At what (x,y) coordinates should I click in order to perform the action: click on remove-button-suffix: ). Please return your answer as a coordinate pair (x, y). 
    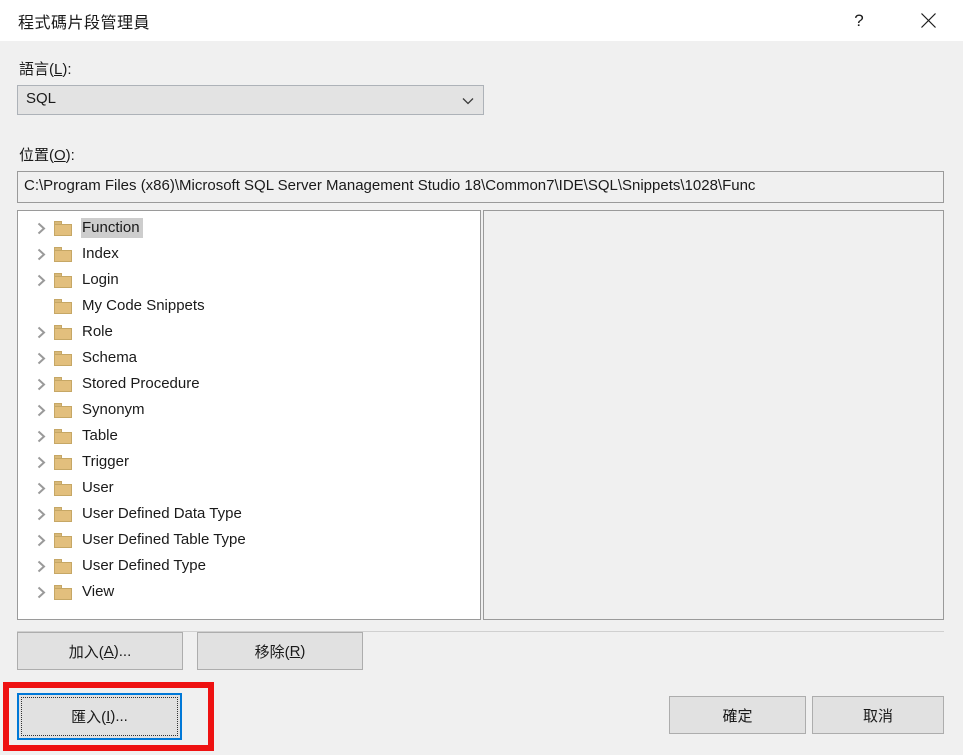
    Looking at the image, I should click on (303, 651).